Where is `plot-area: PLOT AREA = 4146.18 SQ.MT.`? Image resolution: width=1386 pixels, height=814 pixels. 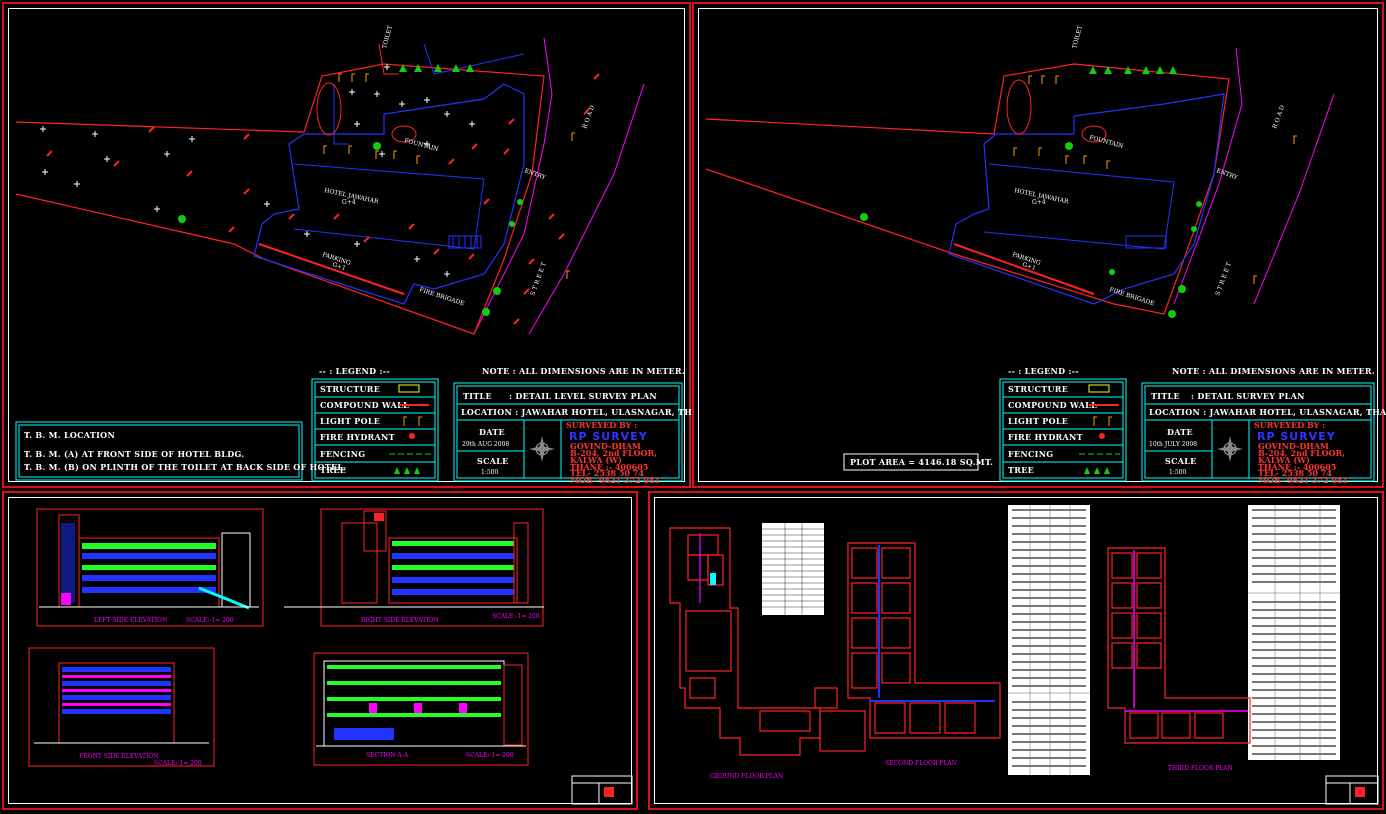 plot-area: PLOT AREA = 4146.18 SQ.MT. is located at coordinates (921, 462).